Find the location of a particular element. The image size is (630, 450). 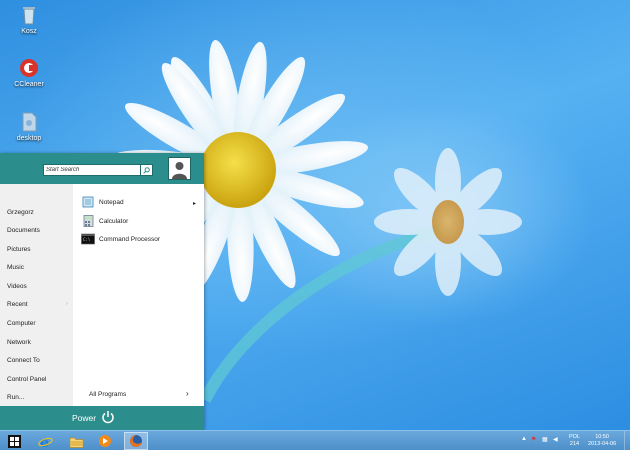

recycle-bin-icon is located at coordinates (29, 16).